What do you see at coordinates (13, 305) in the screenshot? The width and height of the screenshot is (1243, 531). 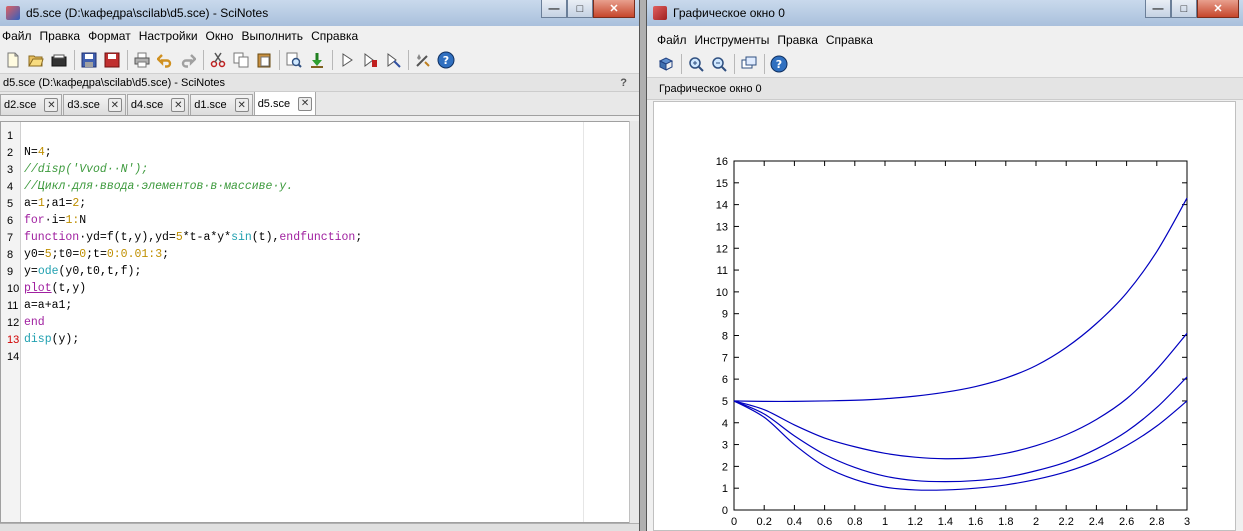 I see `line-number: 11` at bounding box center [13, 305].